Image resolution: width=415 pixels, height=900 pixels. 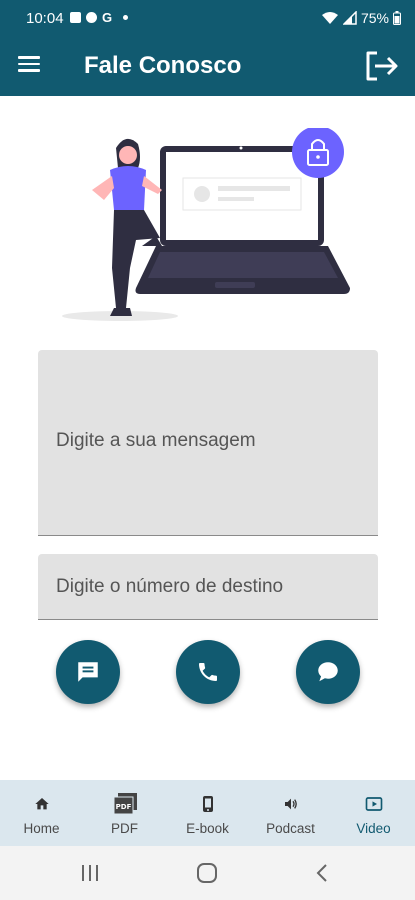 I want to click on system-nav-bar, so click(x=207, y=873).